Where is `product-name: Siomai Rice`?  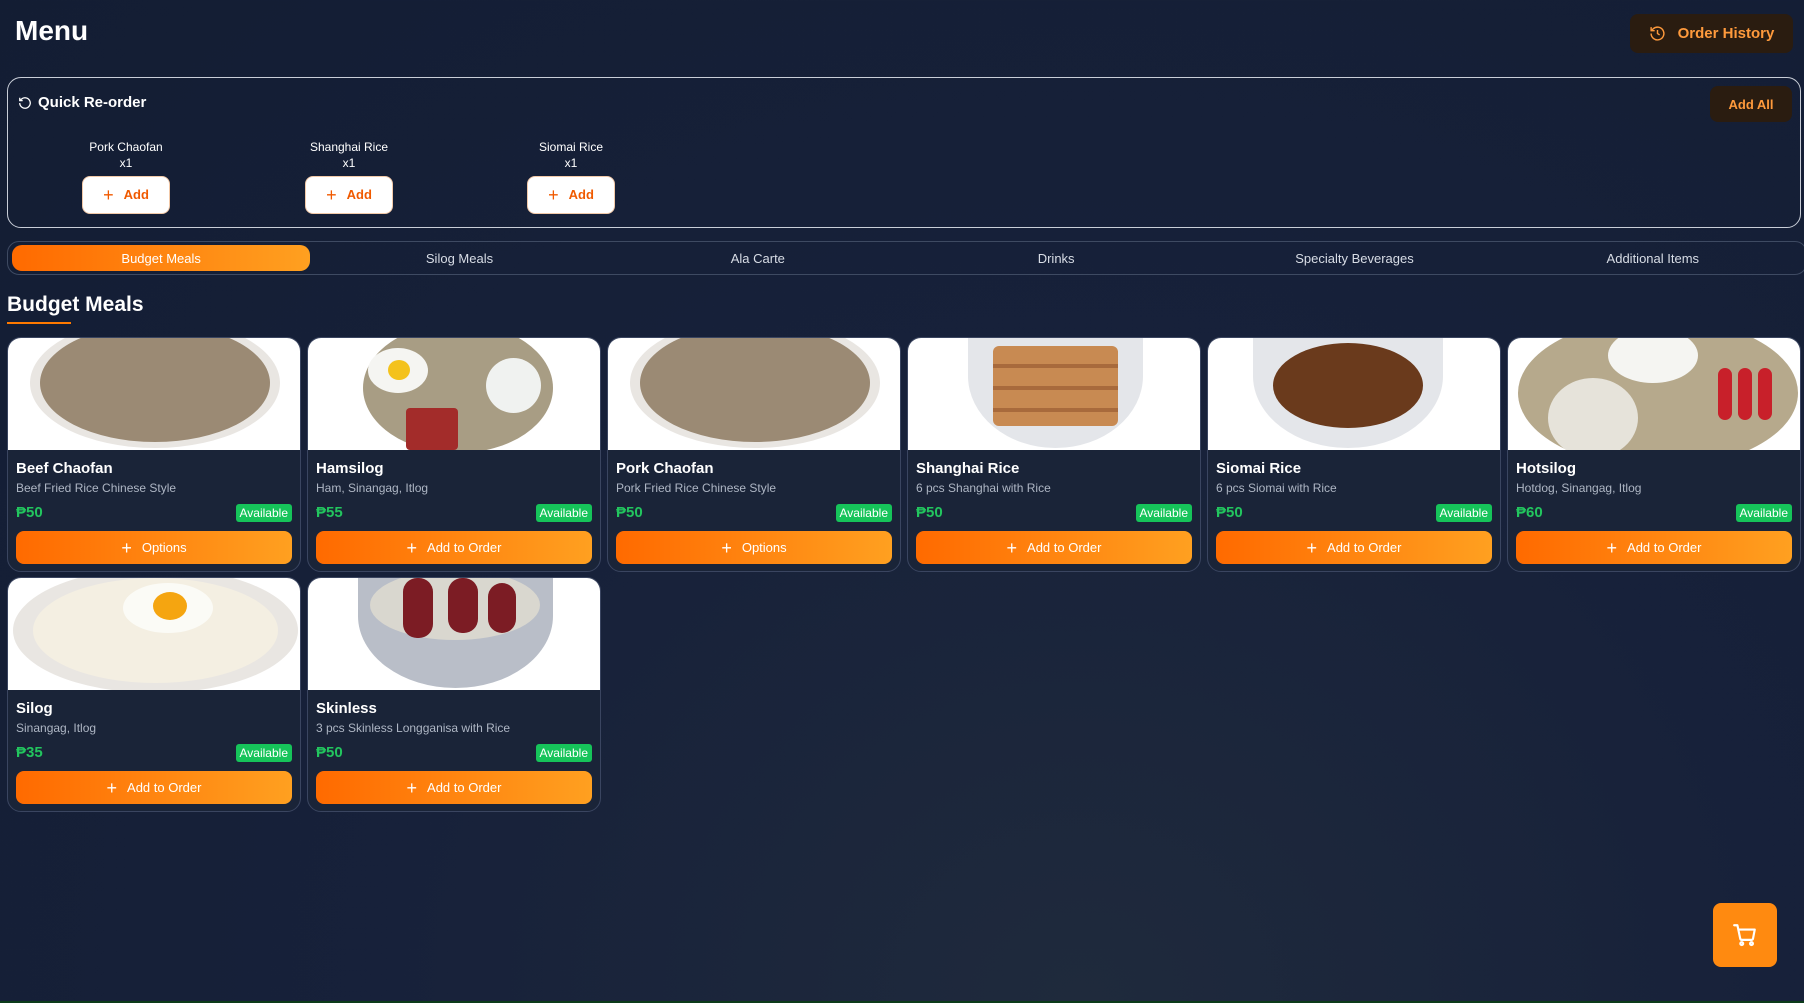
product-name: Siomai Rice is located at coordinates (1259, 468).